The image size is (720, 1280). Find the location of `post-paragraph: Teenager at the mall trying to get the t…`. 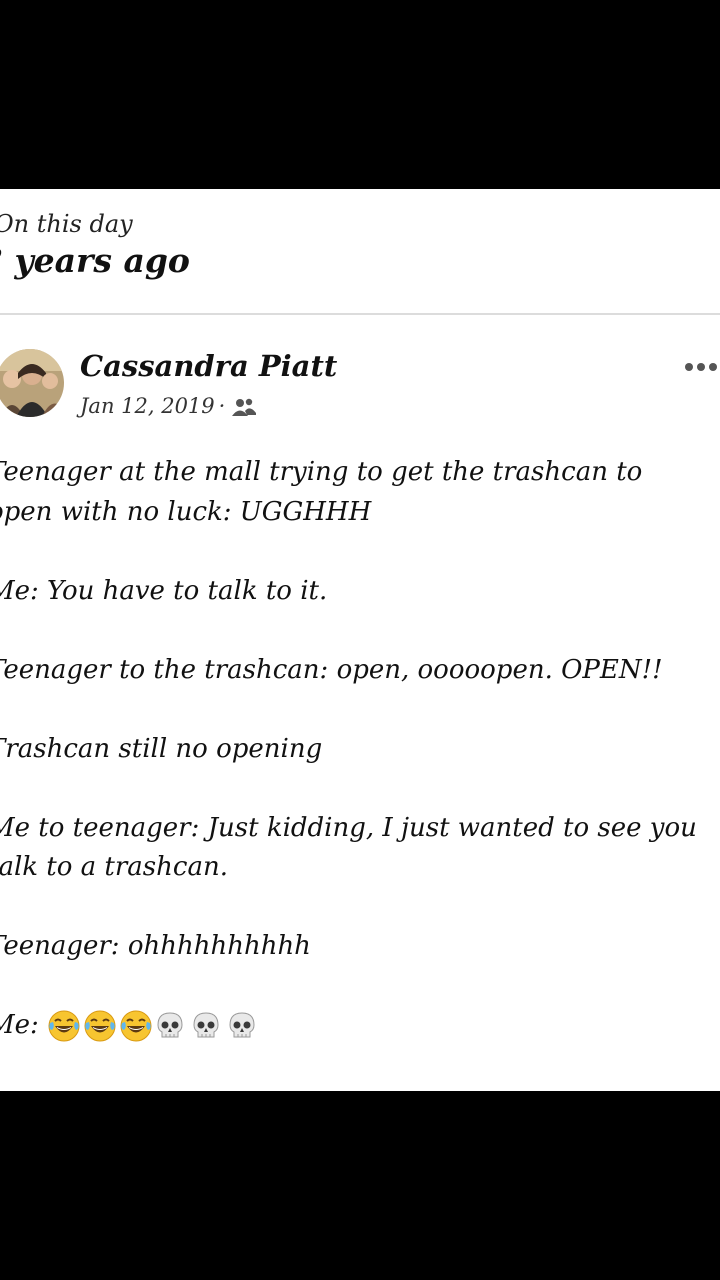

post-paragraph: Teenager at the mall trying to get the t… is located at coordinates (360, 492).